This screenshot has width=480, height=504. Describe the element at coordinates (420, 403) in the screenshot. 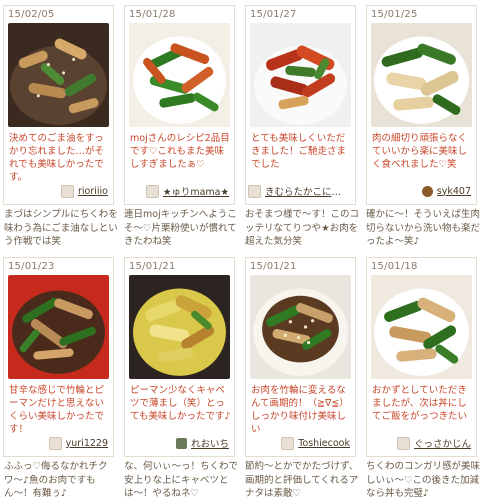

I see `report-comment: おかずとしていただきましたが、次は丼にしてご飯をがっつきたい` at that location.